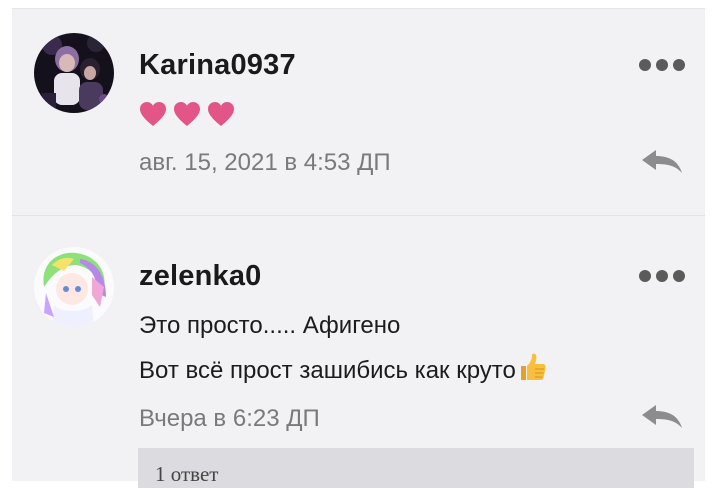 Image resolution: width=720 pixels, height=488 pixels. What do you see at coordinates (229, 418) in the screenshot?
I see `timestamp: Вчера в 6:23 ДП` at bounding box center [229, 418].